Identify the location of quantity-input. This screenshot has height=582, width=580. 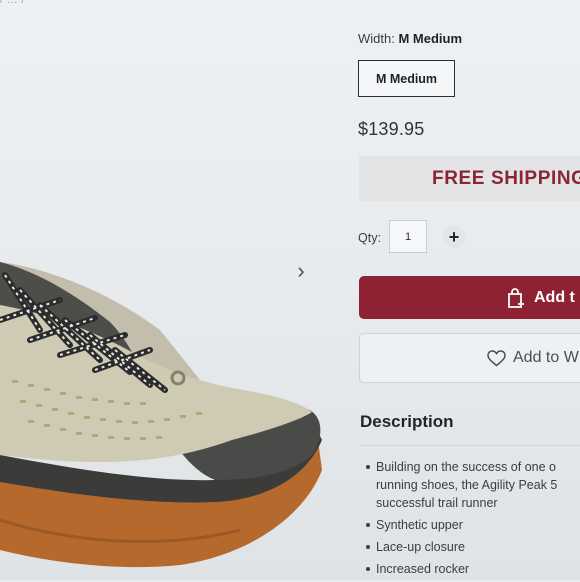
(408, 236).